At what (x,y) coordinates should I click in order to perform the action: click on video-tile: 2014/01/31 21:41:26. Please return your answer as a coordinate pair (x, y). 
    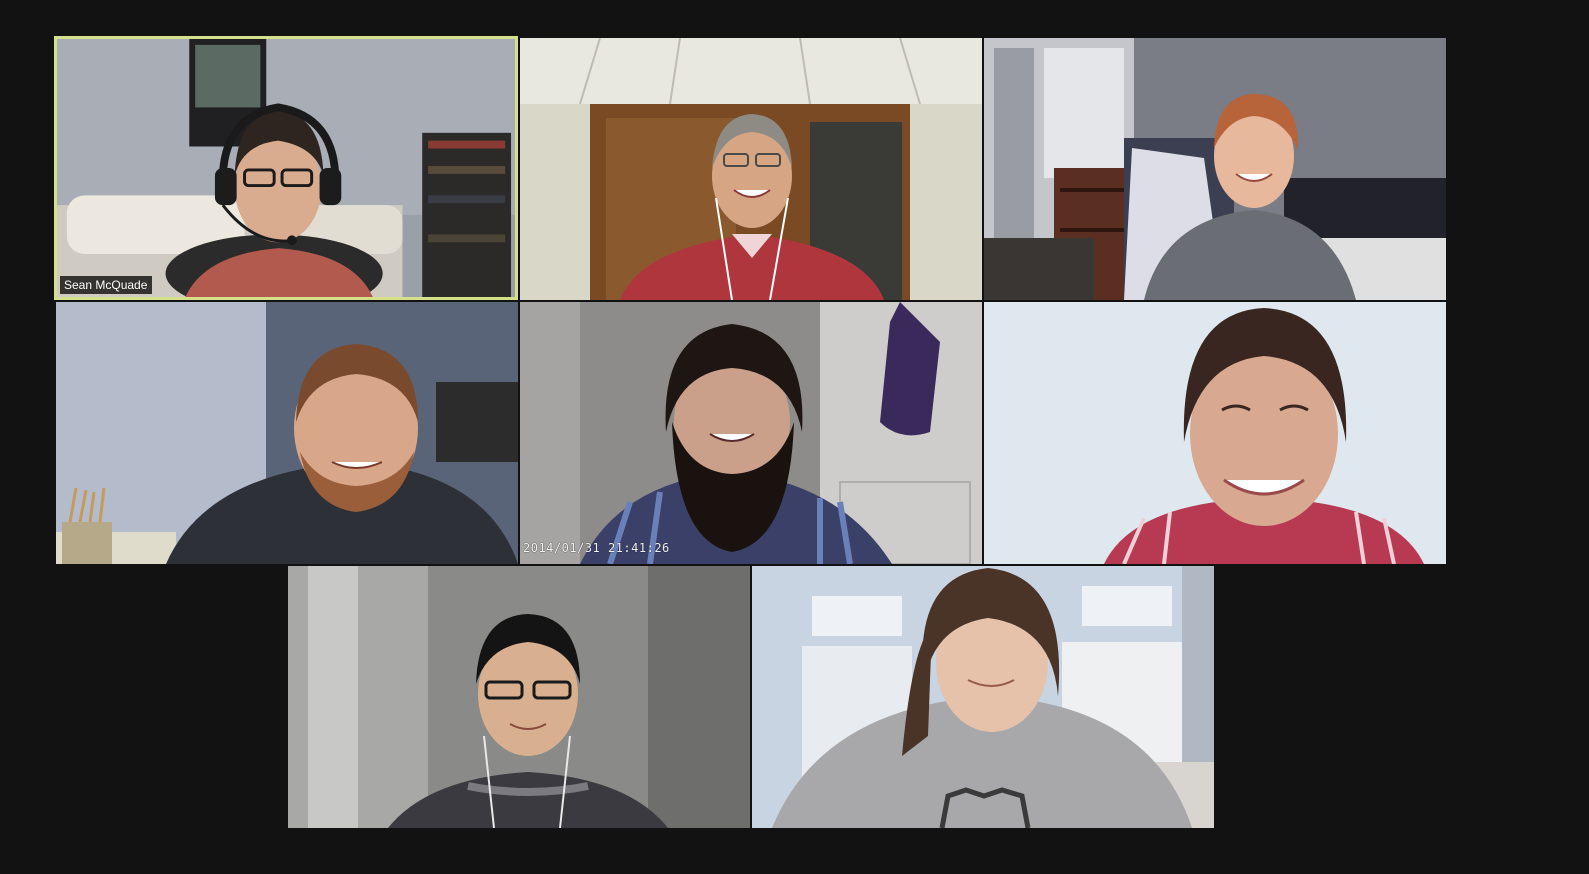
    Looking at the image, I should click on (751, 433).